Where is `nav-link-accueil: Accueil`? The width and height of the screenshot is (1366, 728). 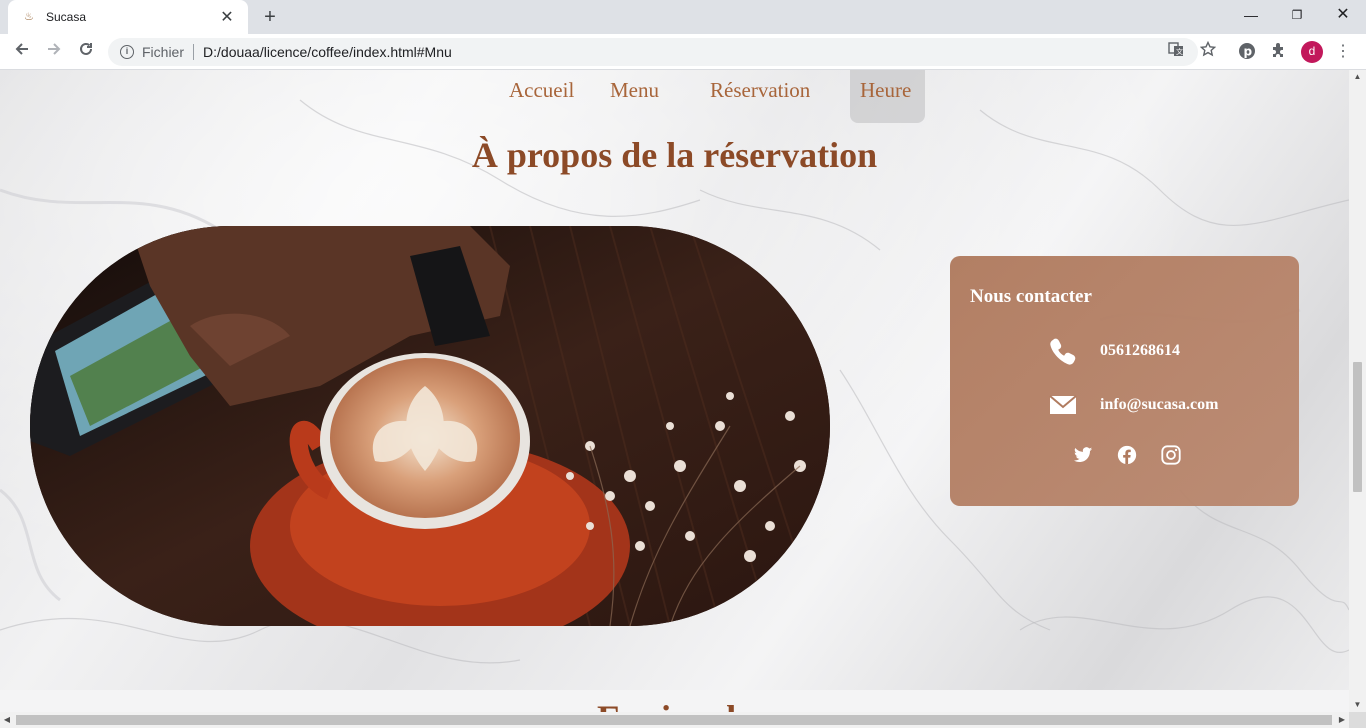 nav-link-accueil: Accueil is located at coordinates (541, 90).